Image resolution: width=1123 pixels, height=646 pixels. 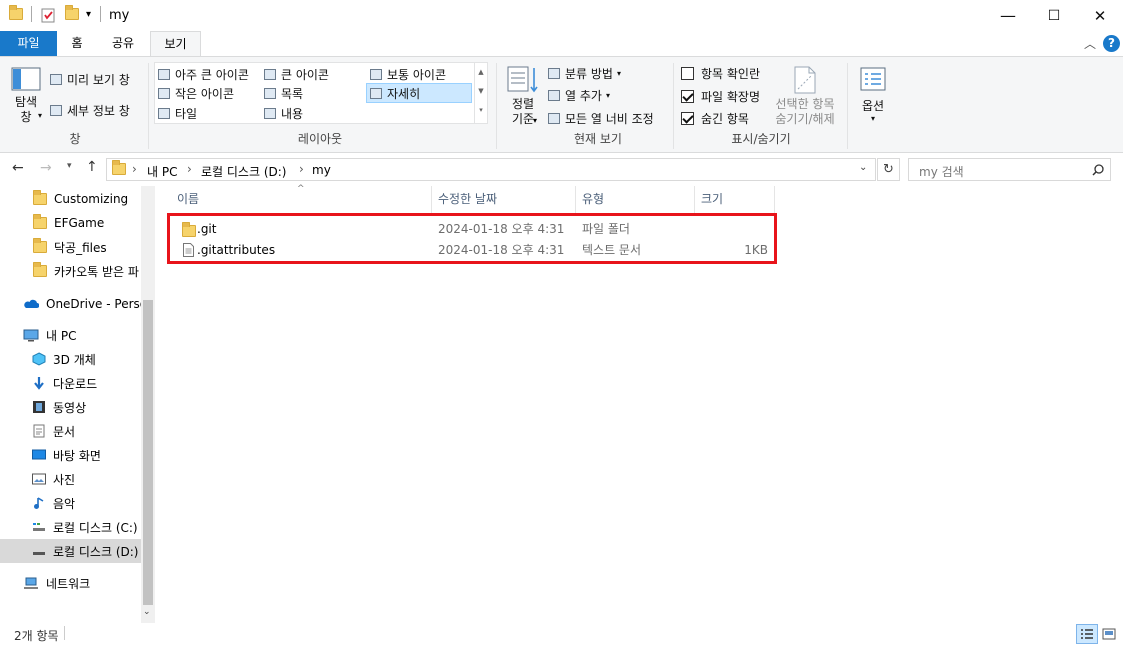 I want to click on layout-small-icons: 작은 아이콘, so click(x=196, y=93).